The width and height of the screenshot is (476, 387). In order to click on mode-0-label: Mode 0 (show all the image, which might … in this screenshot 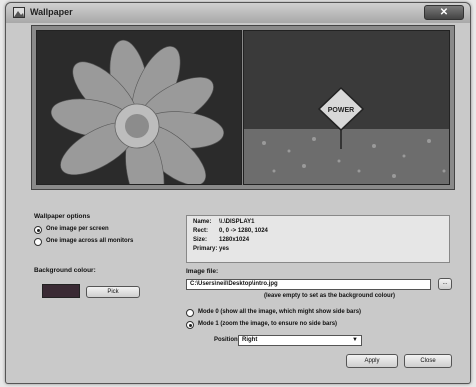, I will do `click(280, 312)`.